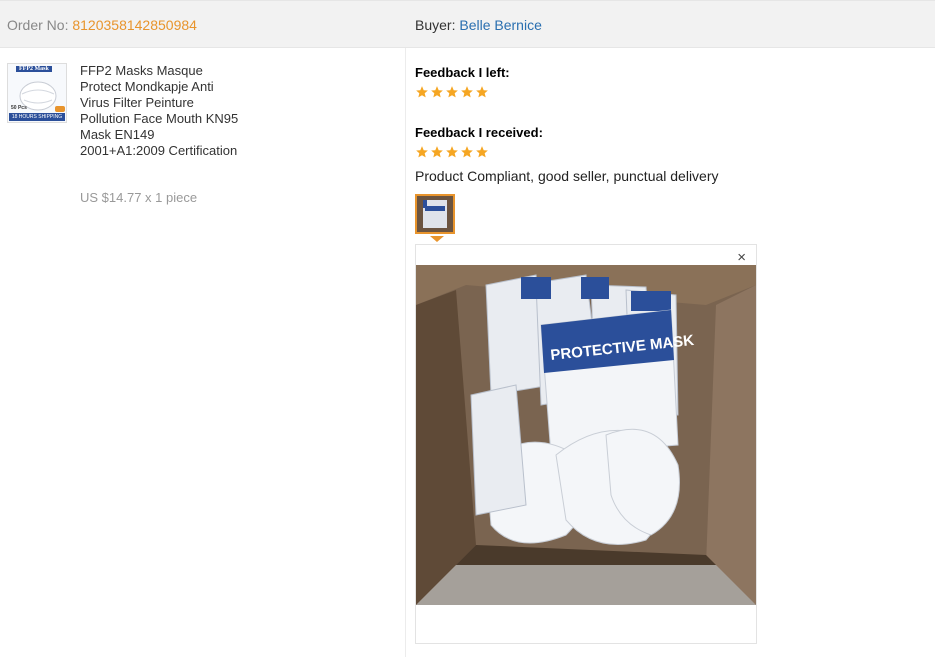 This screenshot has width=935, height=657. What do you see at coordinates (134, 25) in the screenshot?
I see `order-number-value: 8120358142850984` at bounding box center [134, 25].